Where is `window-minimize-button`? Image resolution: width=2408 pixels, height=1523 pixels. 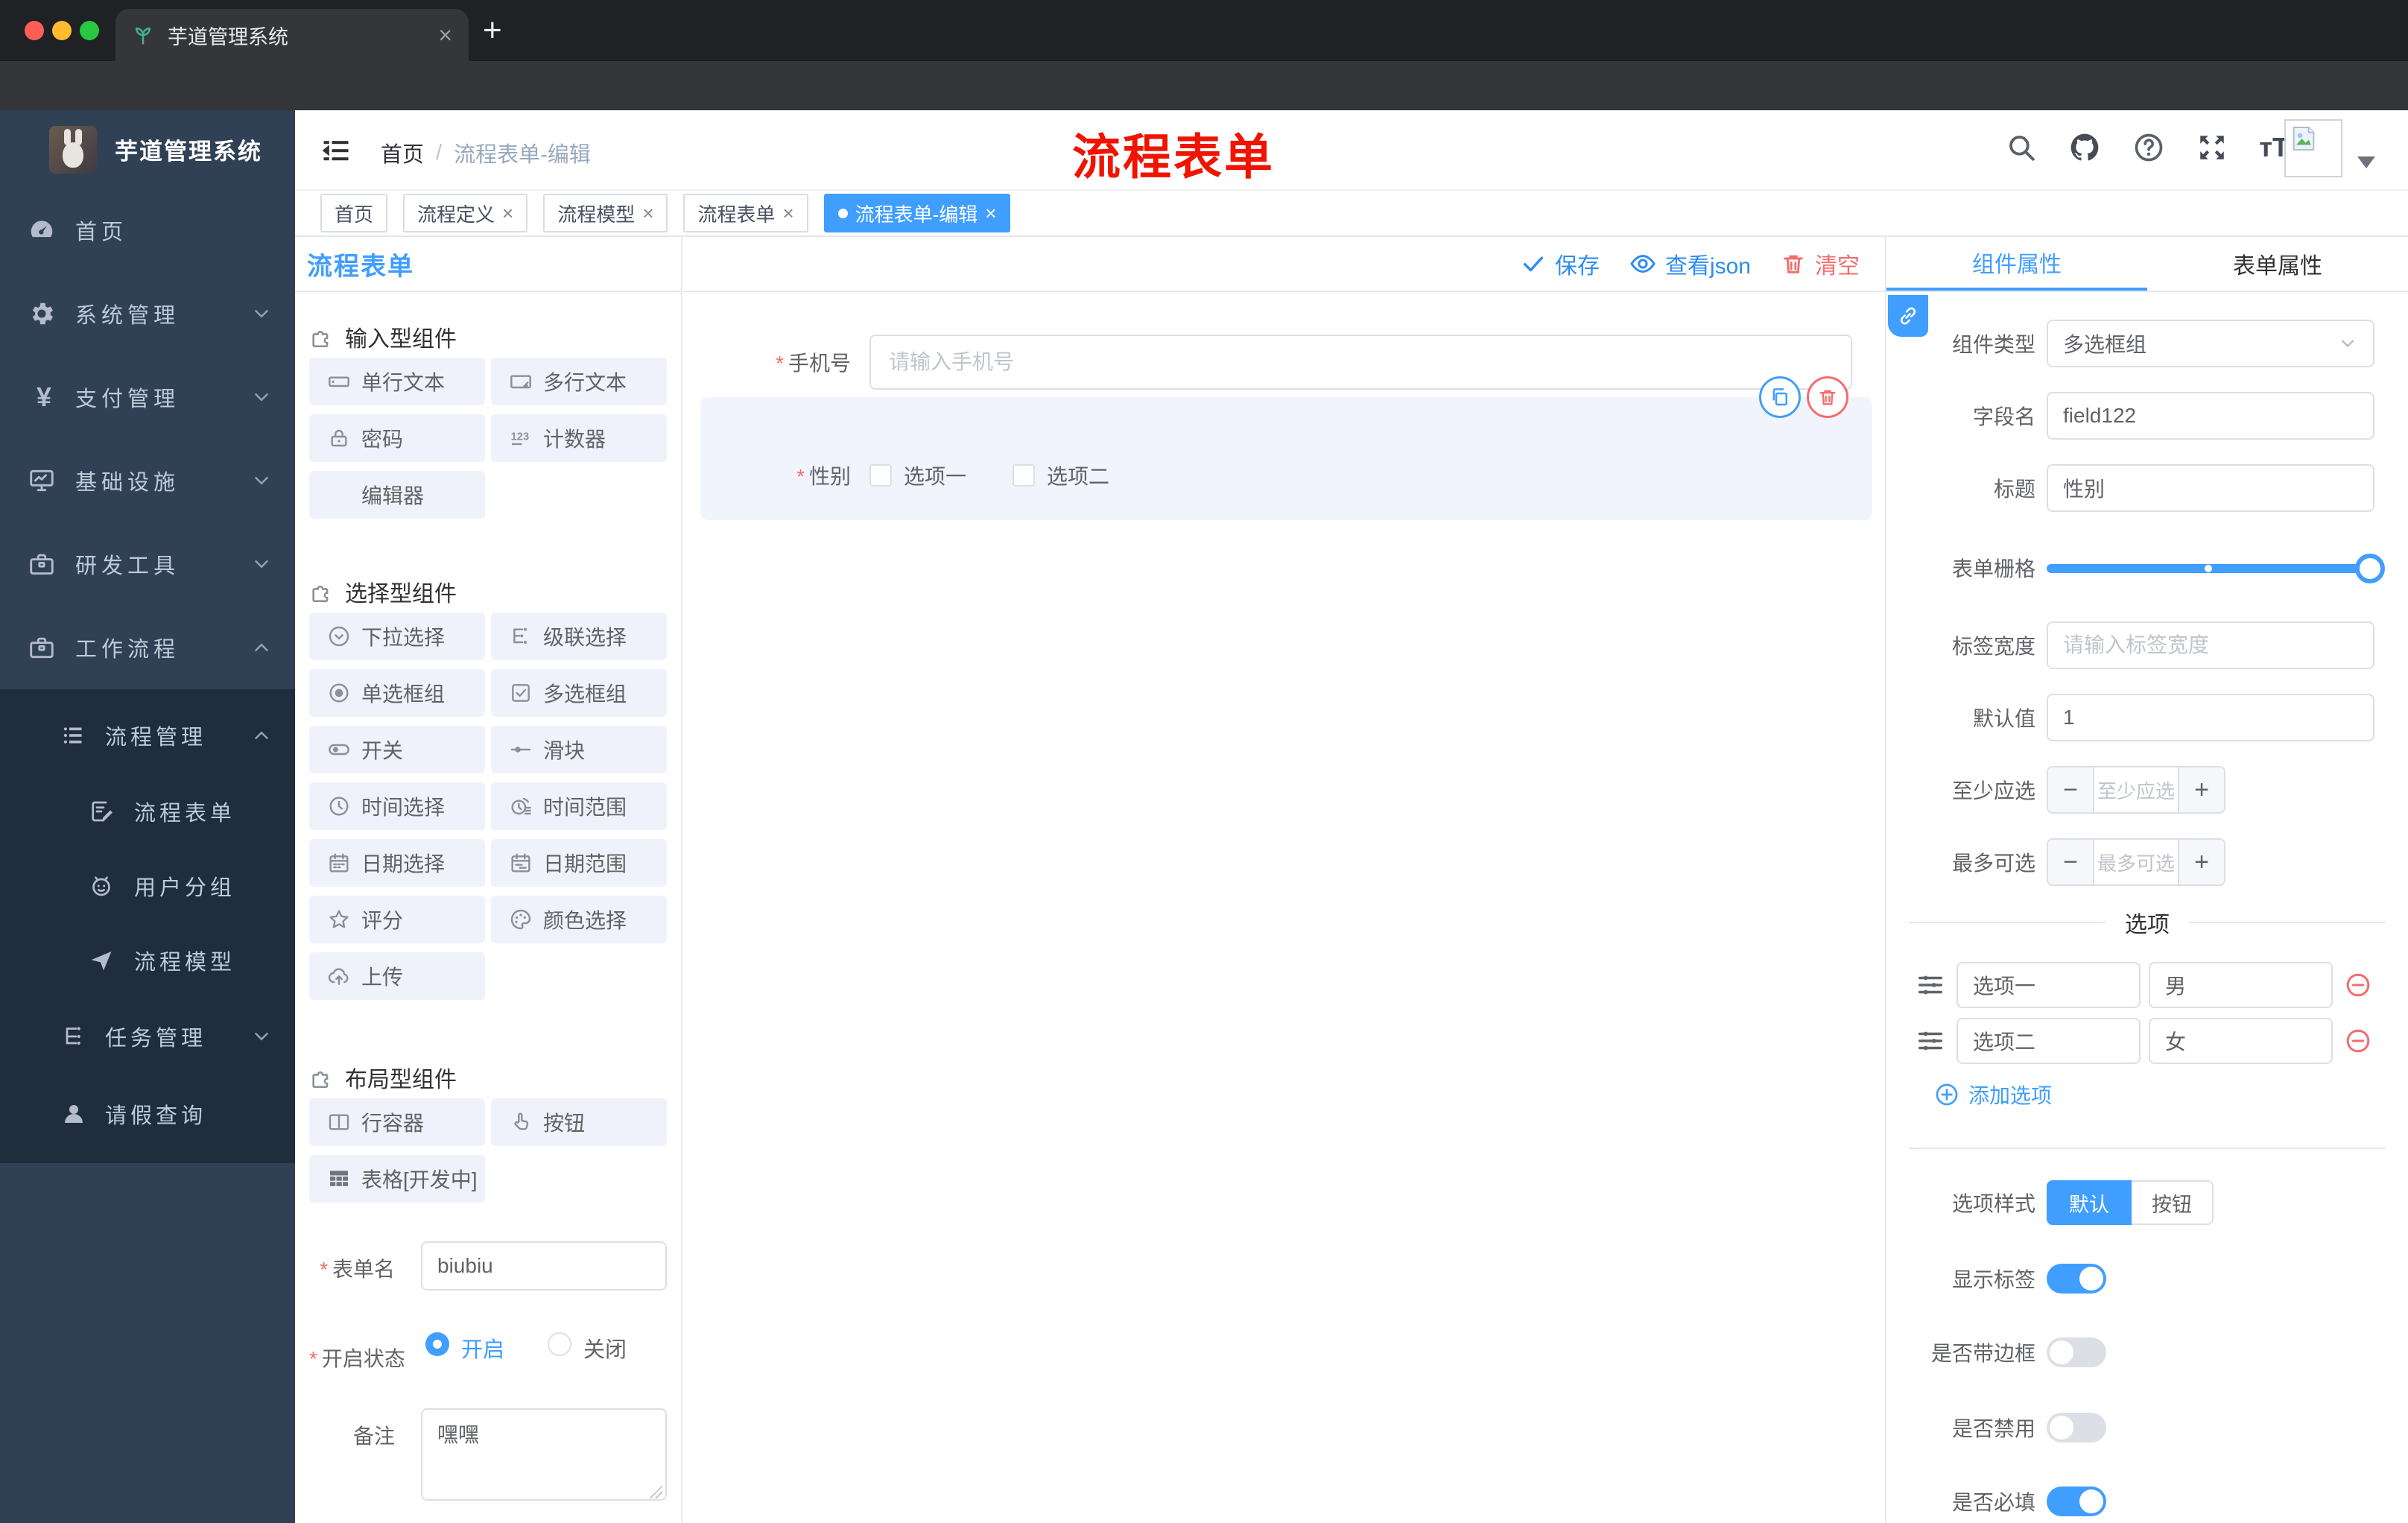 window-minimize-button is located at coordinates (62, 30).